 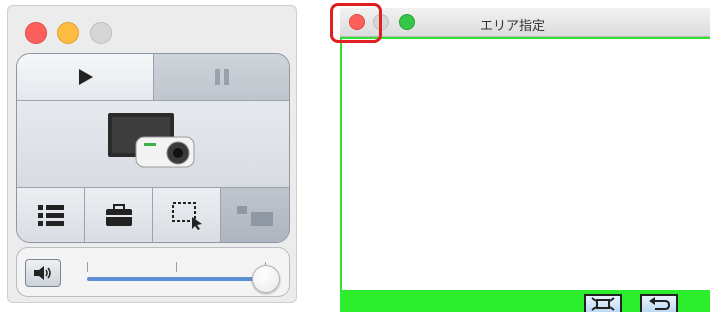 What do you see at coordinates (176, 279) in the screenshot?
I see `slider-track` at bounding box center [176, 279].